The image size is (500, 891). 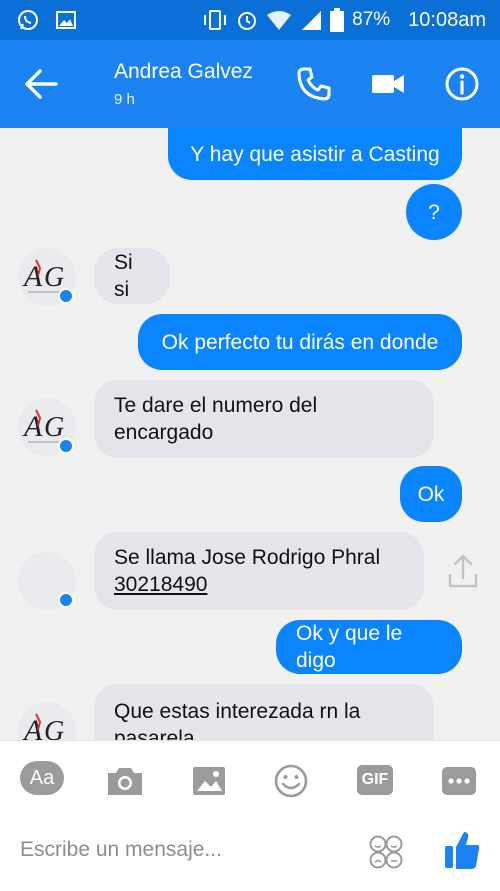 I want to click on vibrate-icon, so click(x=215, y=20).